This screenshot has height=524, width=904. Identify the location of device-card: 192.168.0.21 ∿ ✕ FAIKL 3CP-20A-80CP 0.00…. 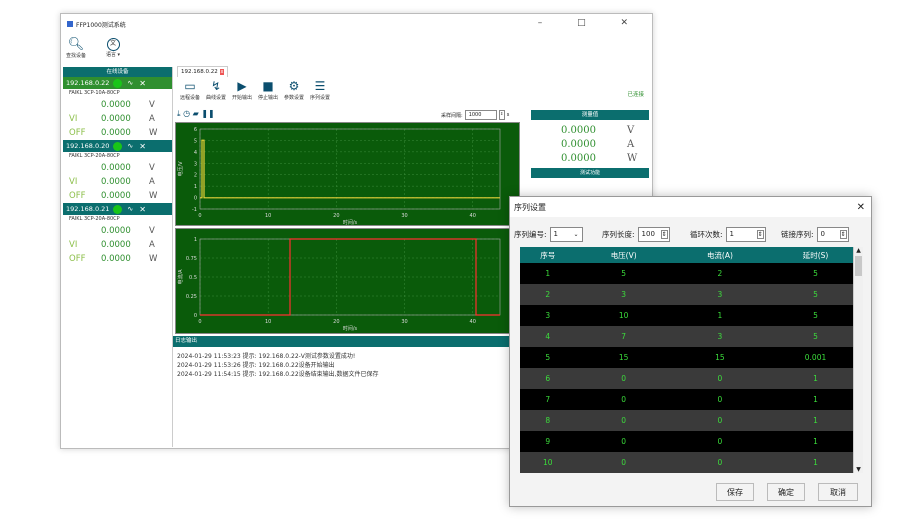
(117, 234).